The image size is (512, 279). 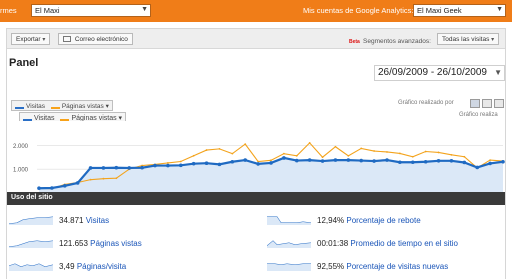 What do you see at coordinates (459, 10) in the screenshot?
I see `profile-select: El Maxi Geek ▼` at bounding box center [459, 10].